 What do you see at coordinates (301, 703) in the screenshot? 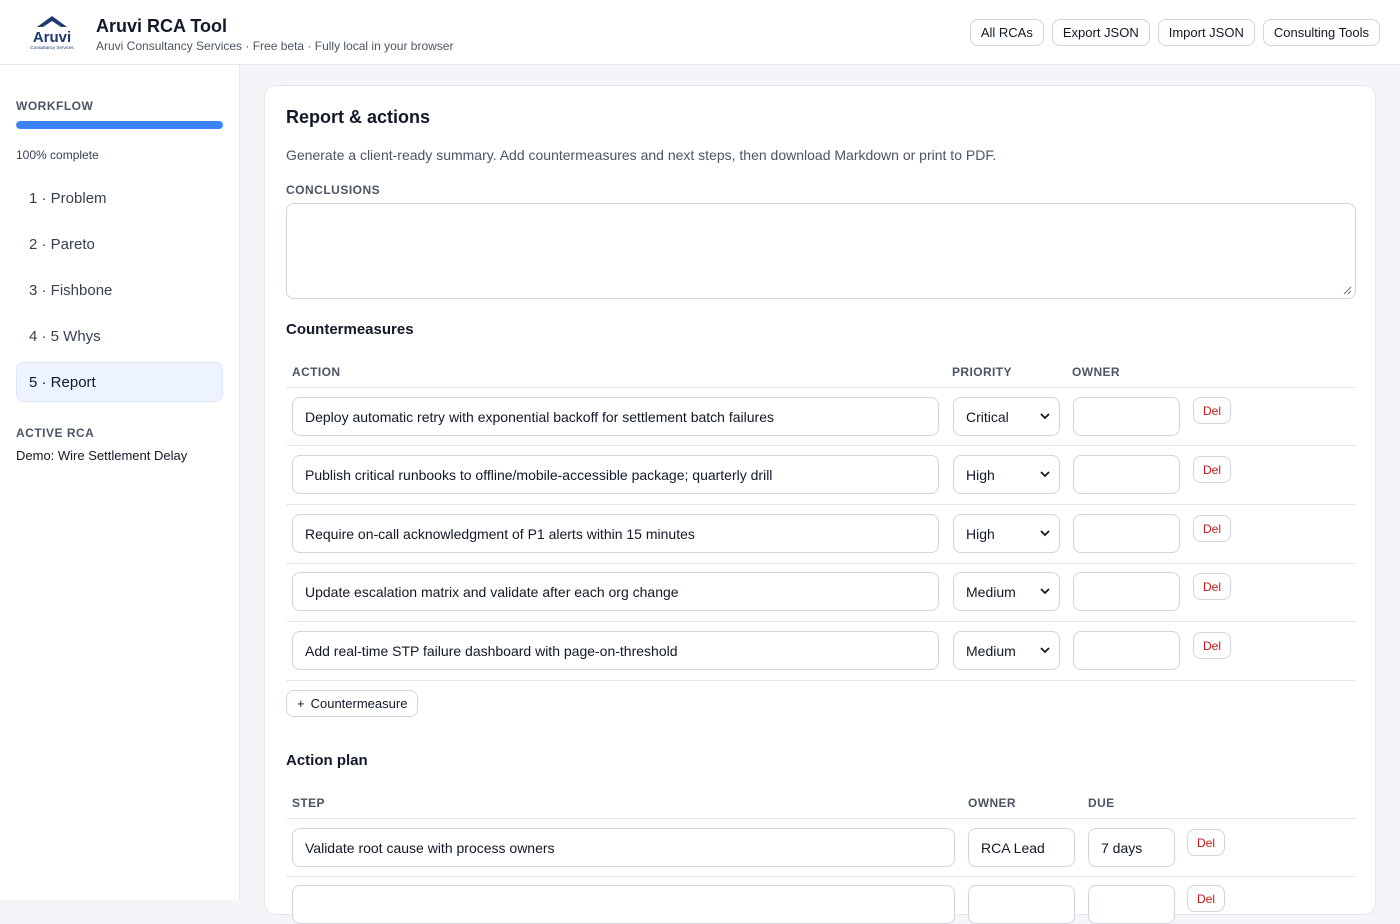
I see `plus-icon: +` at bounding box center [301, 703].